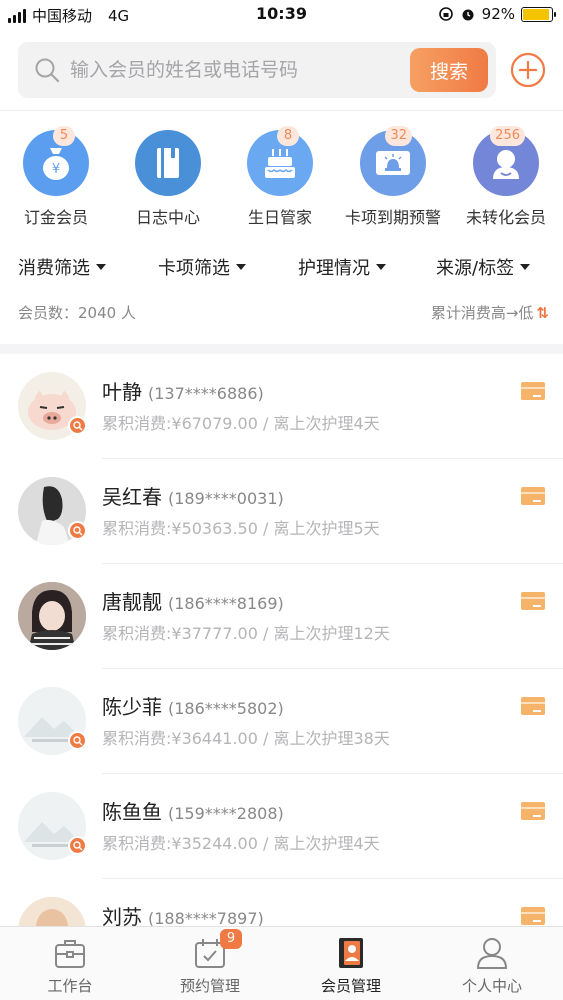 This screenshot has width=563, height=1000. I want to click on member-name: 刘苏, so click(122, 915).